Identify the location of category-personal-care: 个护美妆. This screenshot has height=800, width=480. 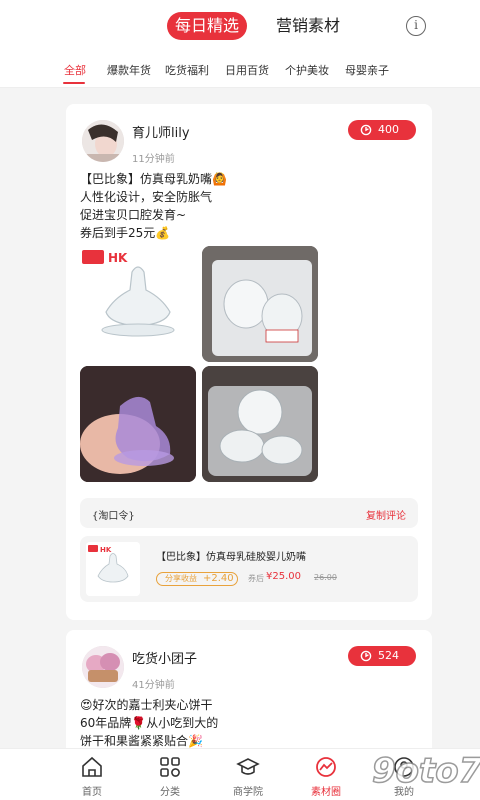
(307, 70).